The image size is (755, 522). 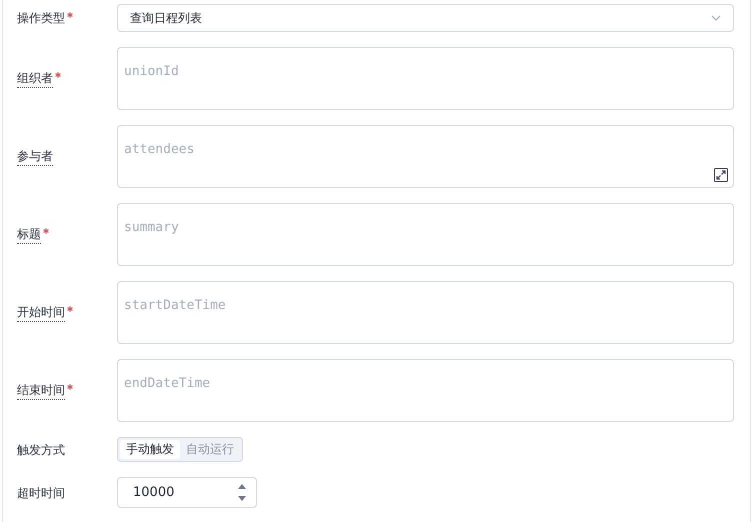 What do you see at coordinates (425, 78) in the screenshot?
I see `text-area: unionId` at bounding box center [425, 78].